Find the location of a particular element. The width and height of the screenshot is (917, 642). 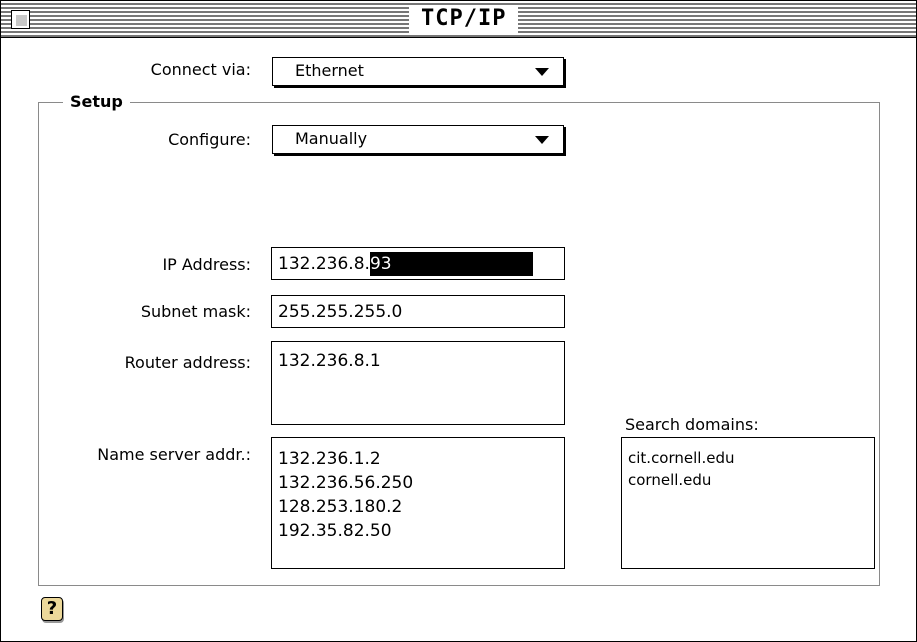

title-bar: TCP/IP is located at coordinates (458, 19).